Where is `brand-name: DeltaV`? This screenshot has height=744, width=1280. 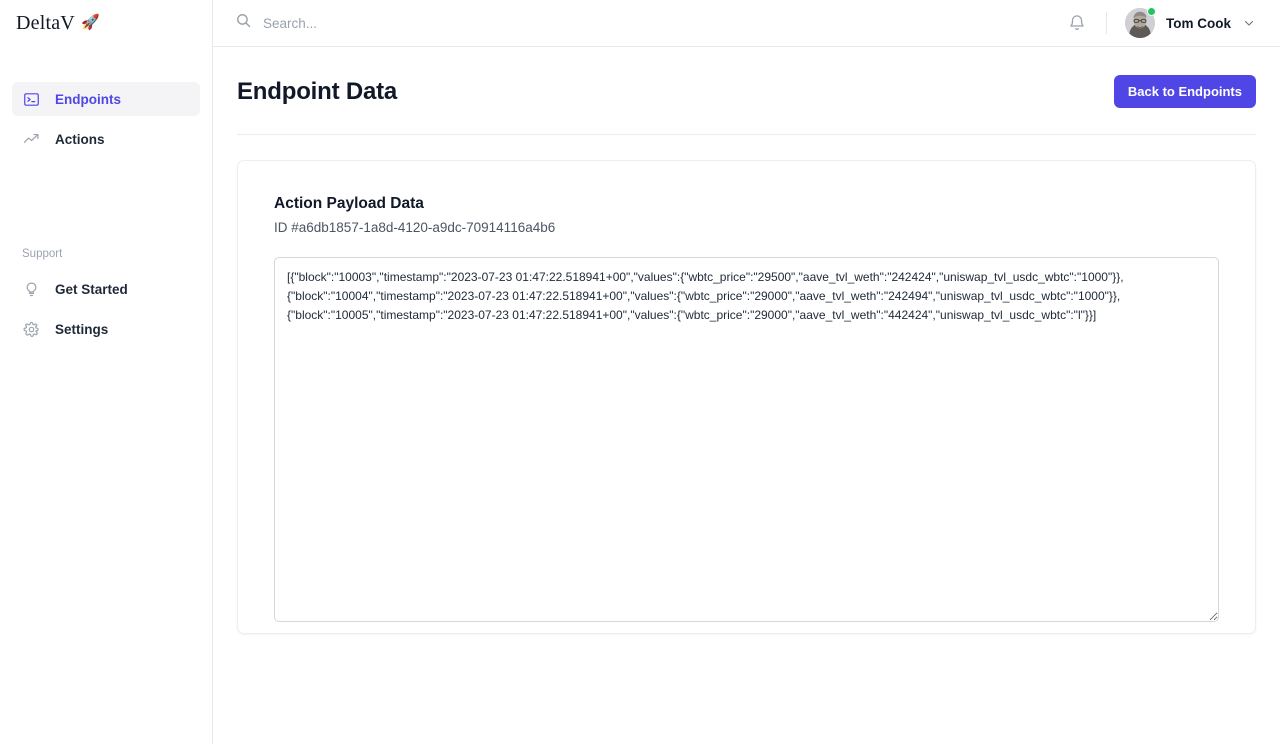
brand-name: DeltaV is located at coordinates (45, 23).